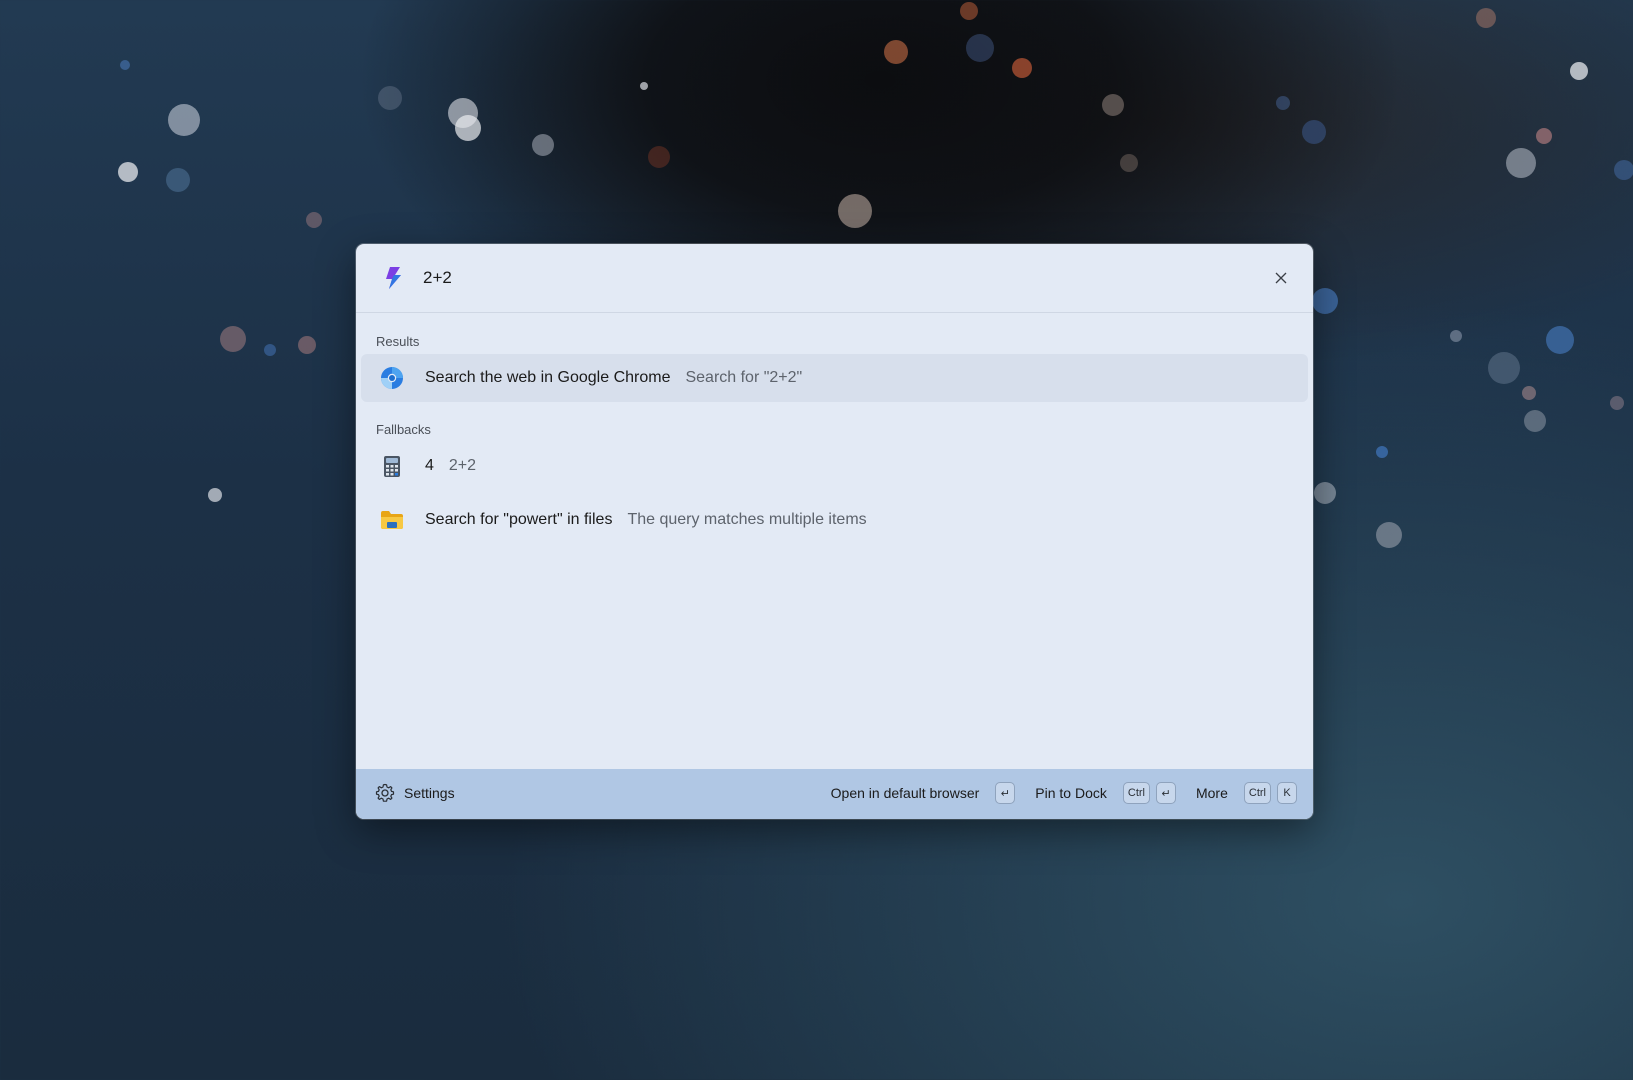  I want to click on gear-icon, so click(385, 792).